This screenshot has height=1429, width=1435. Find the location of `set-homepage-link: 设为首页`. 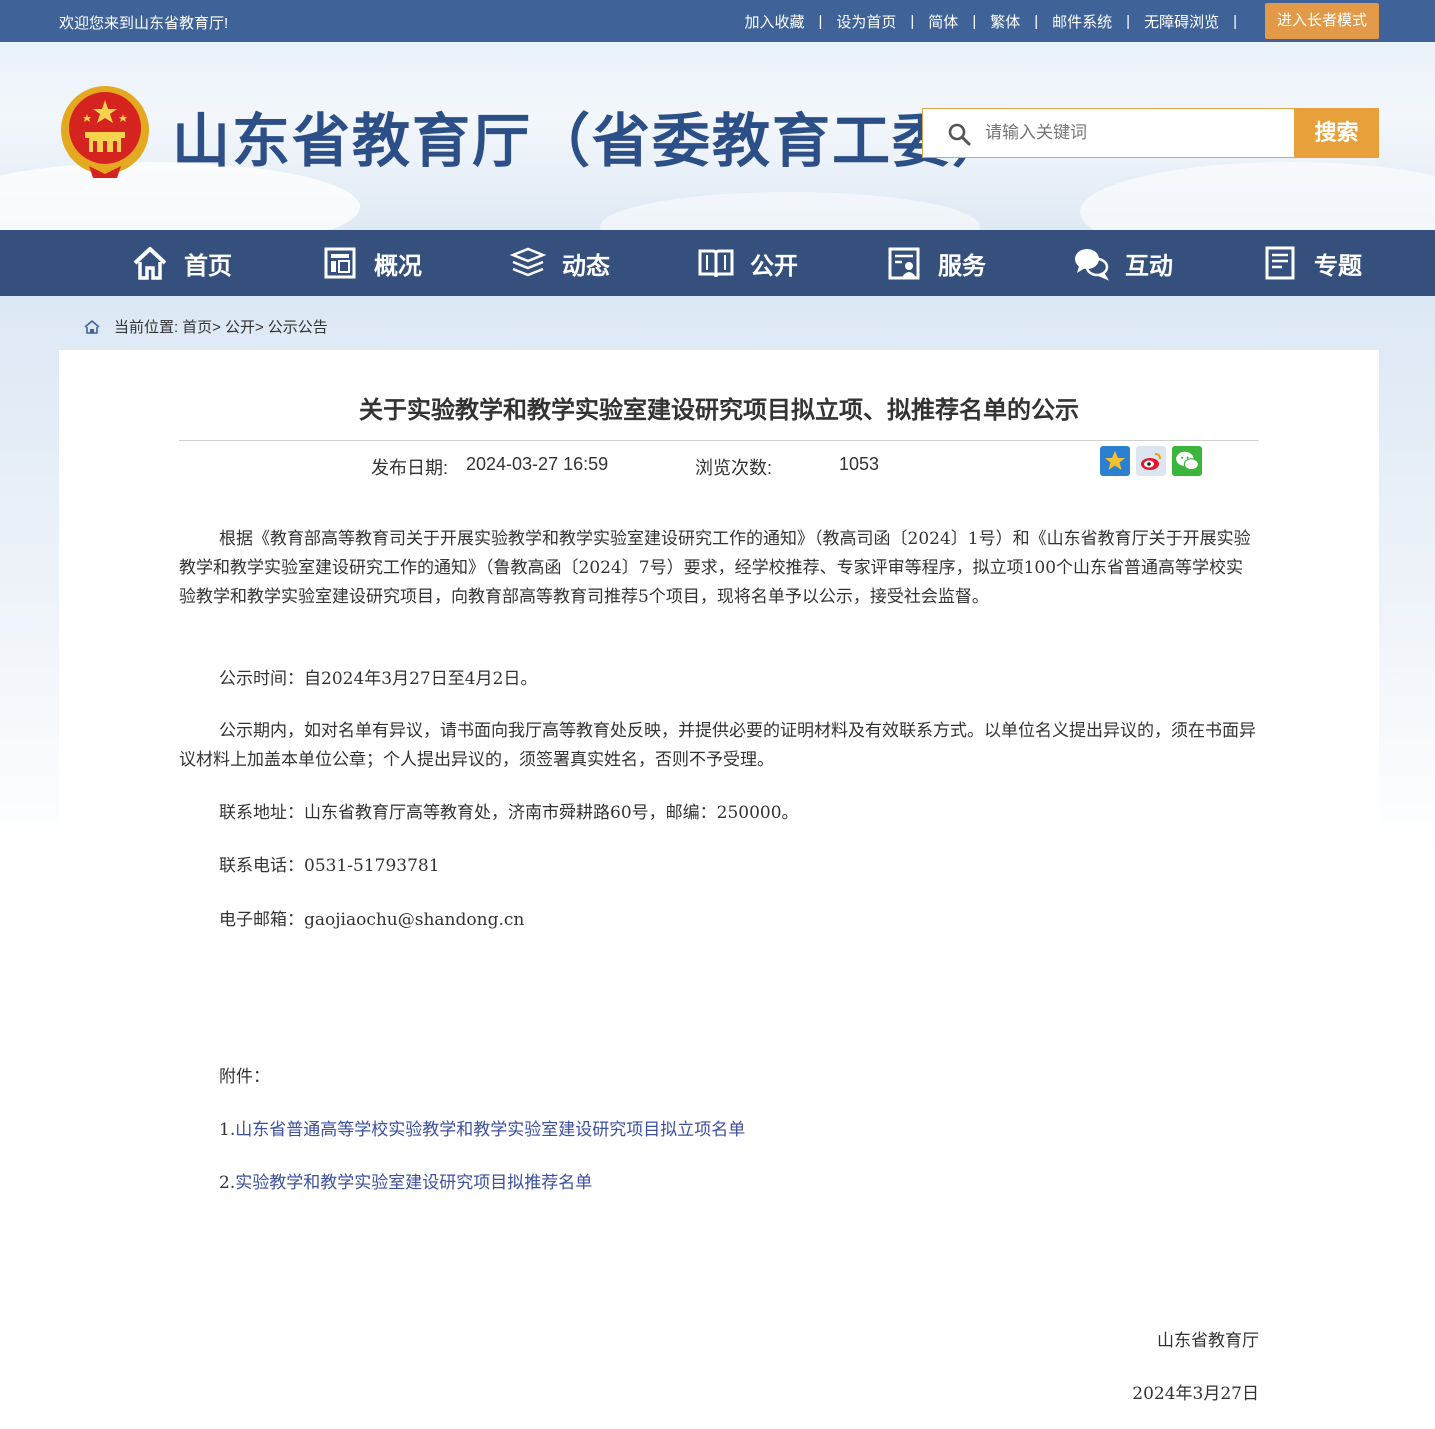

set-homepage-link: 设为首页 is located at coordinates (866, 21).